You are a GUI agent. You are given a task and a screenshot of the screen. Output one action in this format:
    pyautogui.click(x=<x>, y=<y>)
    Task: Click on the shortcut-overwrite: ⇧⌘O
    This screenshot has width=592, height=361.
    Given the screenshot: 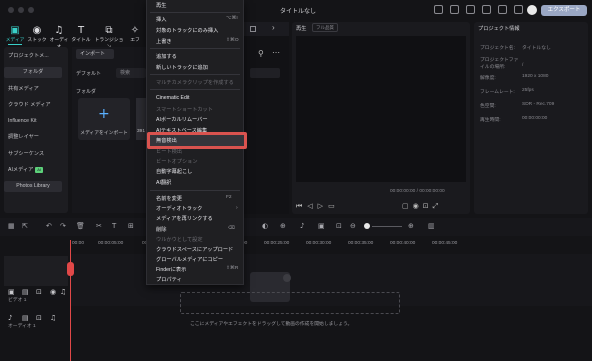 What is the action you would take?
    pyautogui.click(x=232, y=40)
    